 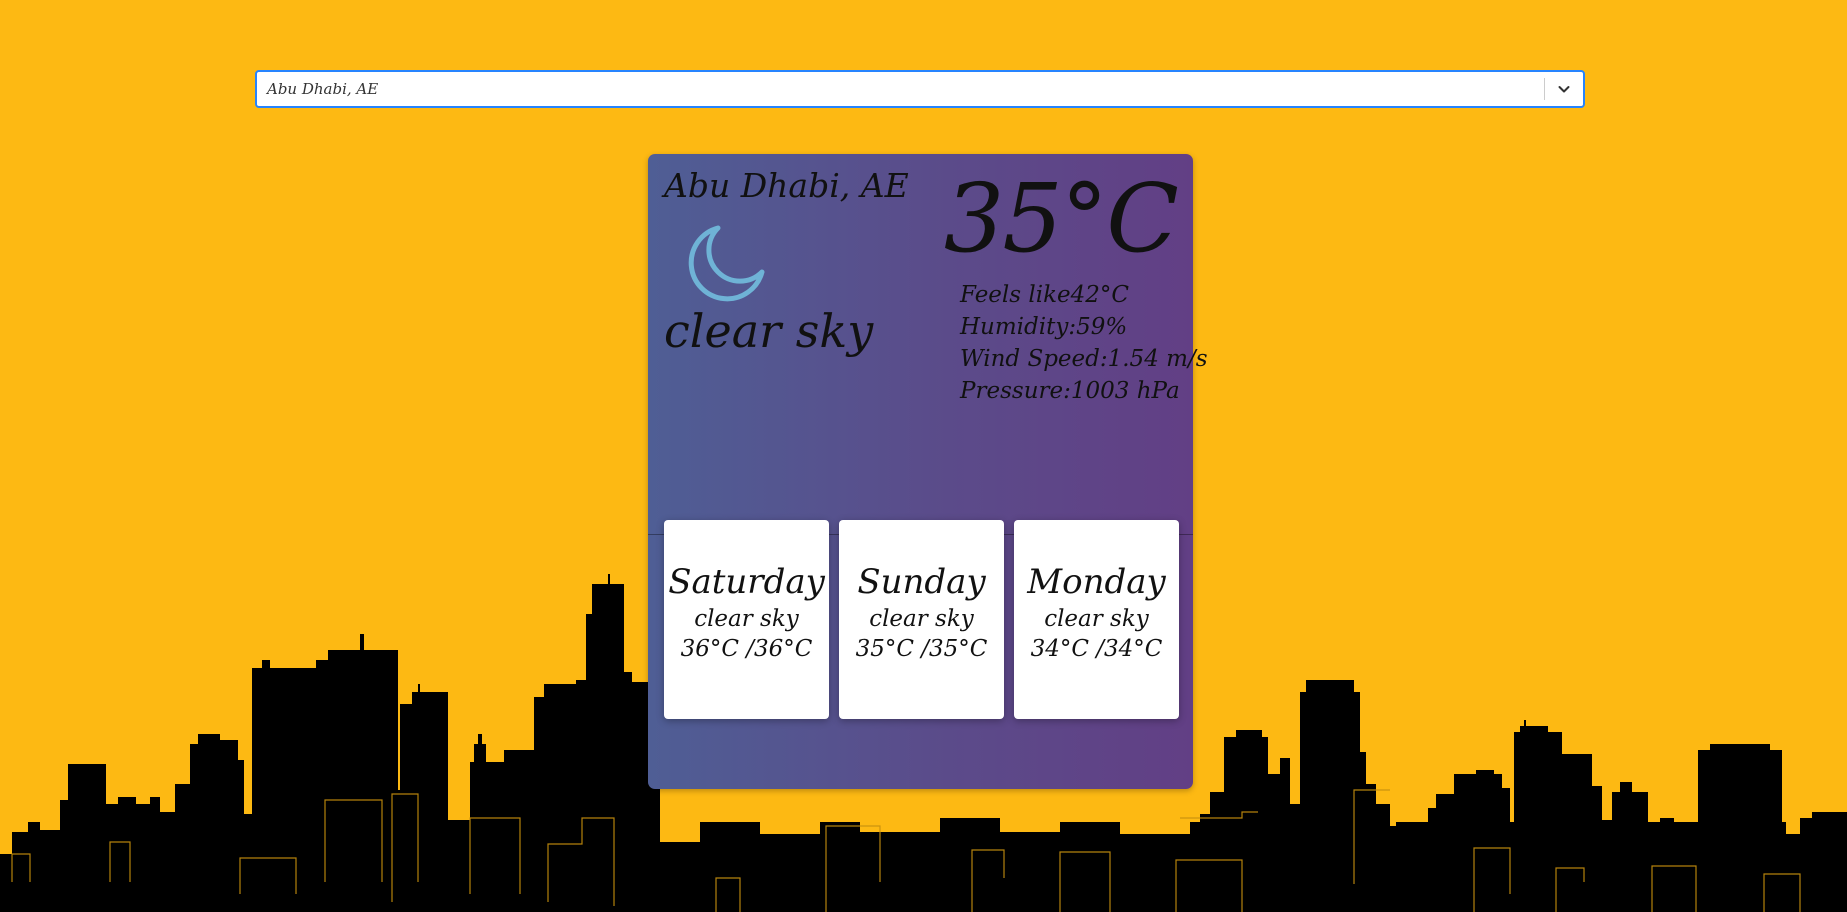 What do you see at coordinates (921, 582) in the screenshot?
I see `forecast-day: Sunday` at bounding box center [921, 582].